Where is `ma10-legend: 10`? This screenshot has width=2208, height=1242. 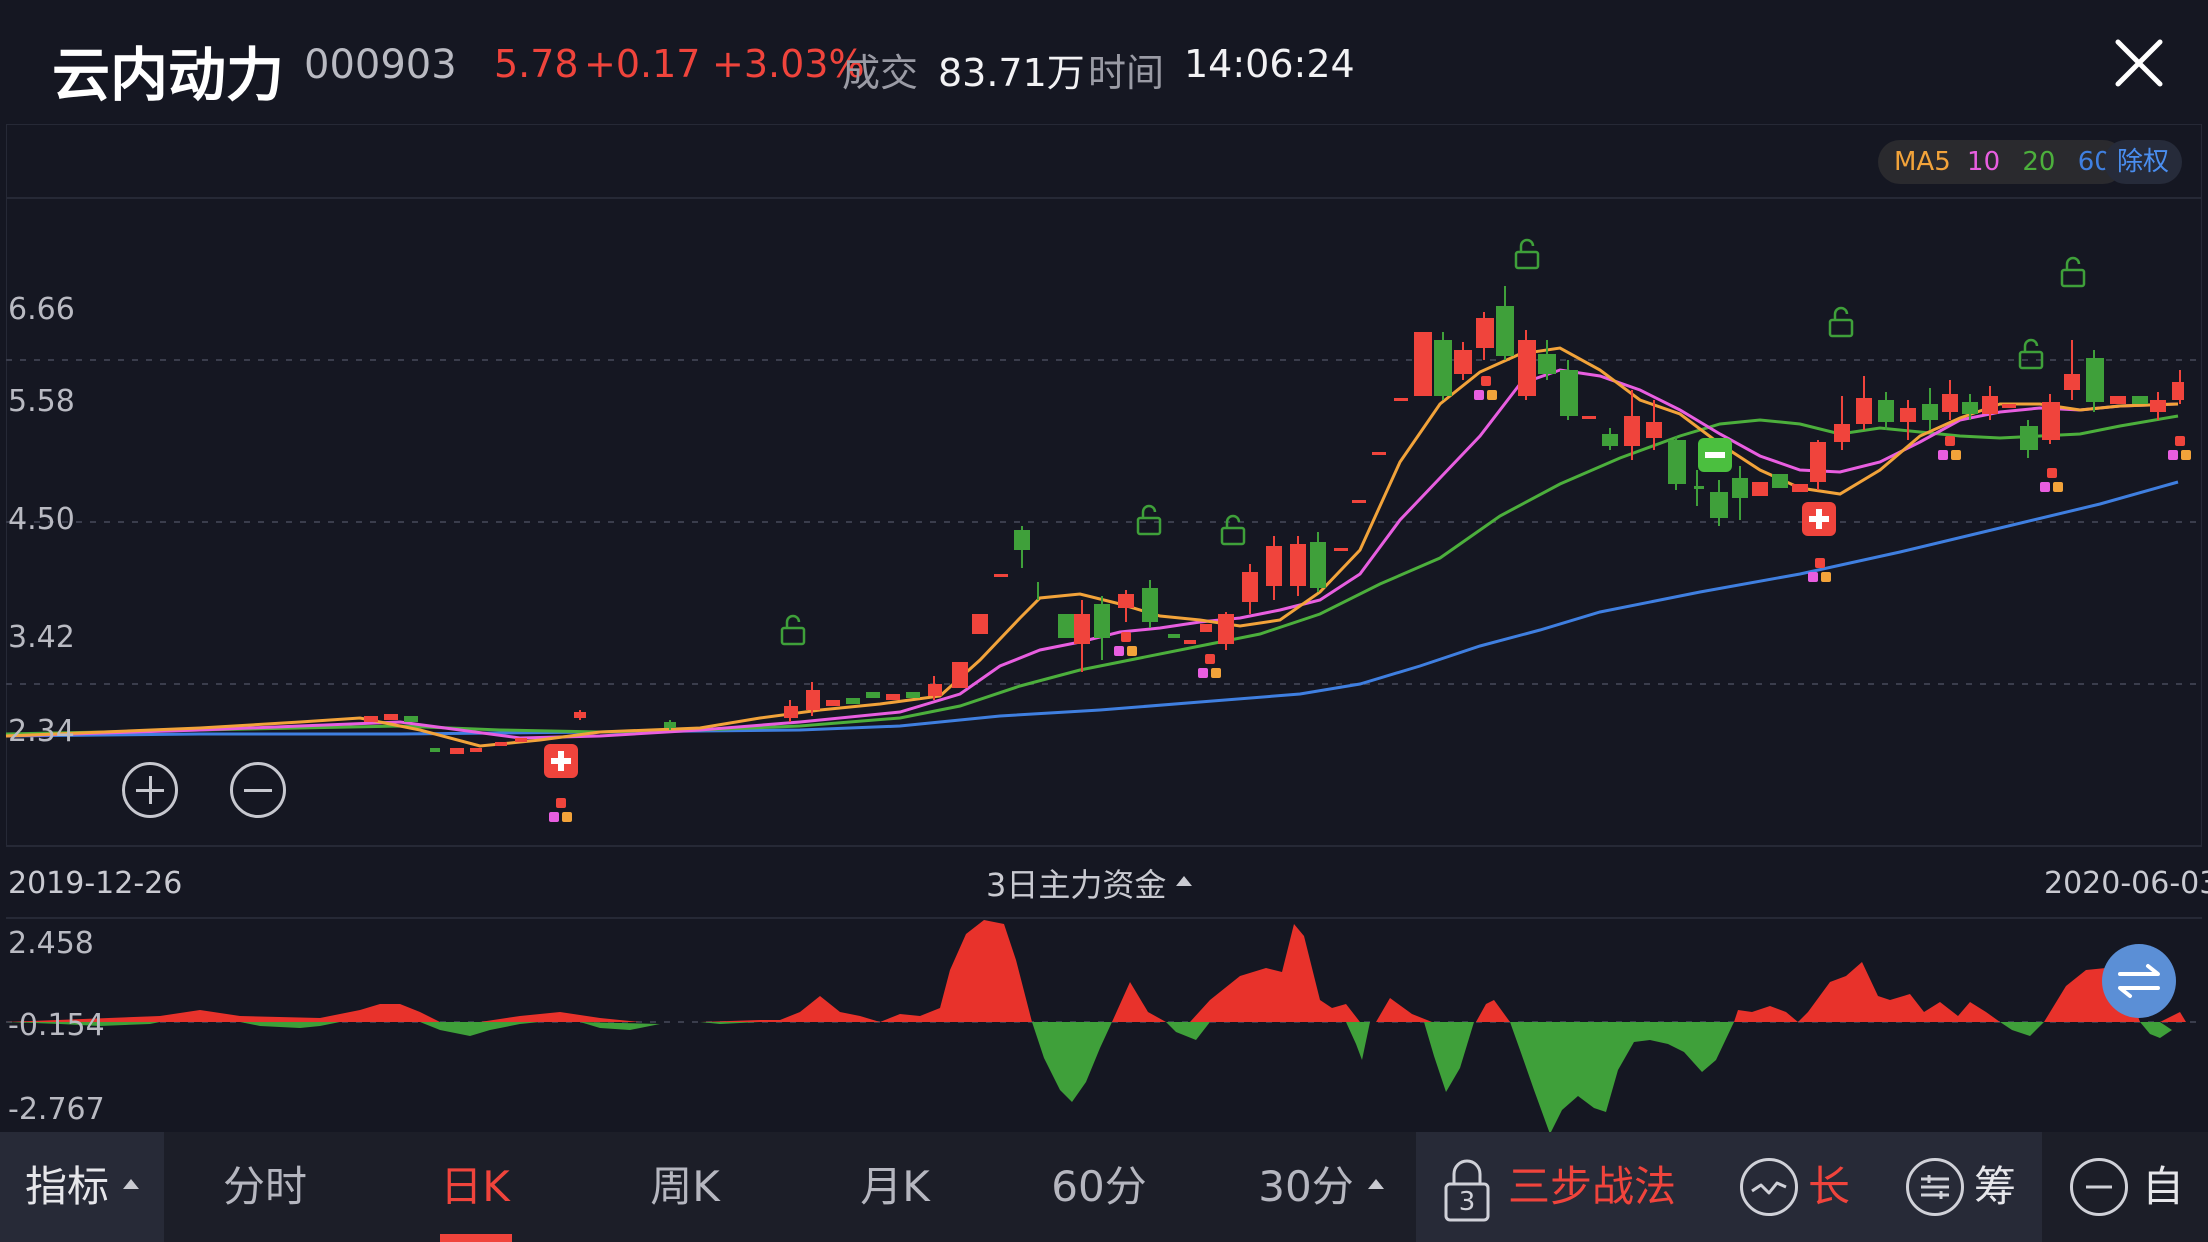
ma10-legend: 10 is located at coordinates (1984, 162).